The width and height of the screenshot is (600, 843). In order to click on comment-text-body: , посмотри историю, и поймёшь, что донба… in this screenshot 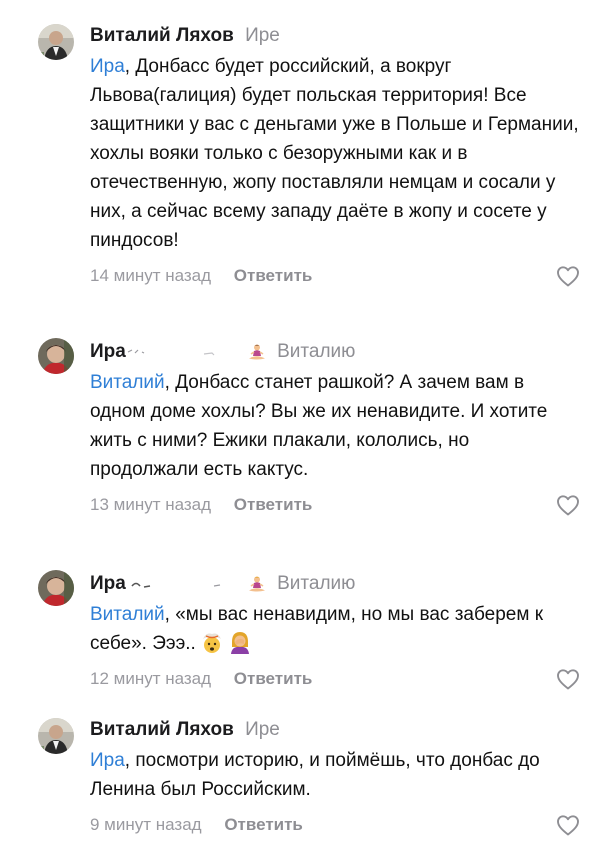, I will do `click(315, 775)`.